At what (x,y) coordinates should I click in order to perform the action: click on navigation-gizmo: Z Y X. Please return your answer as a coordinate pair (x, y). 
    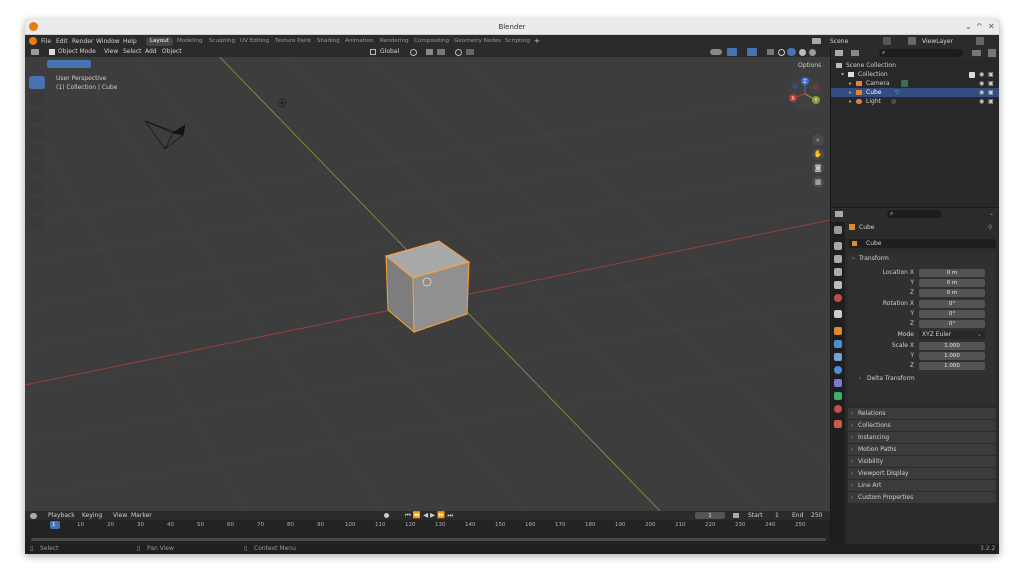
    Looking at the image, I should click on (805, 94).